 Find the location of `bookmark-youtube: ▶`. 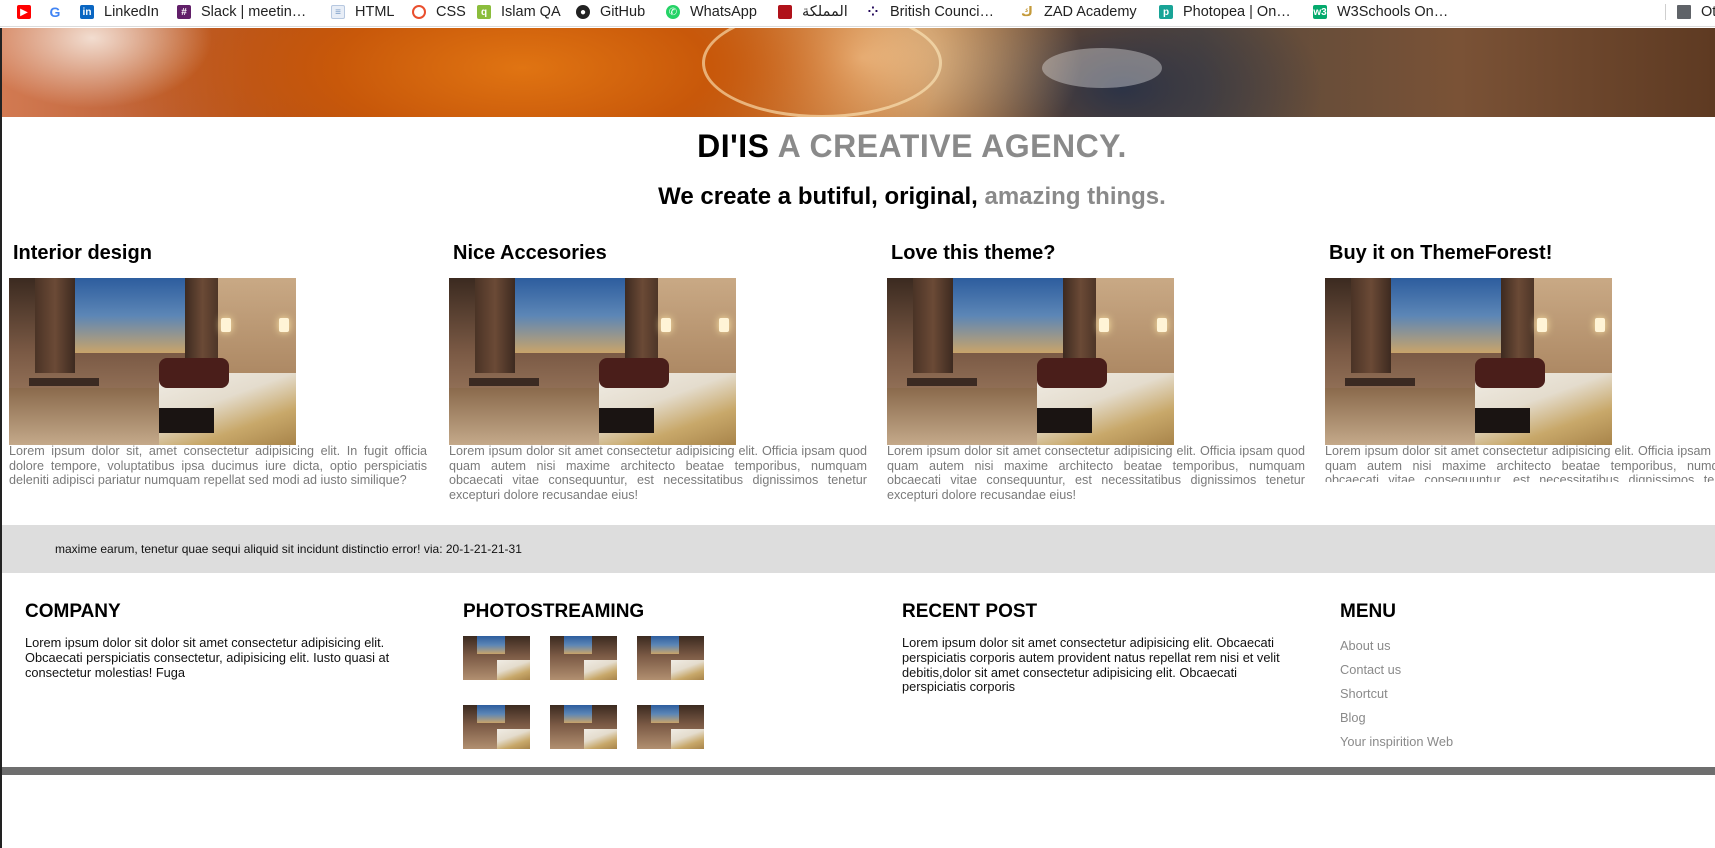

bookmark-youtube: ▶ is located at coordinates (29, 12).